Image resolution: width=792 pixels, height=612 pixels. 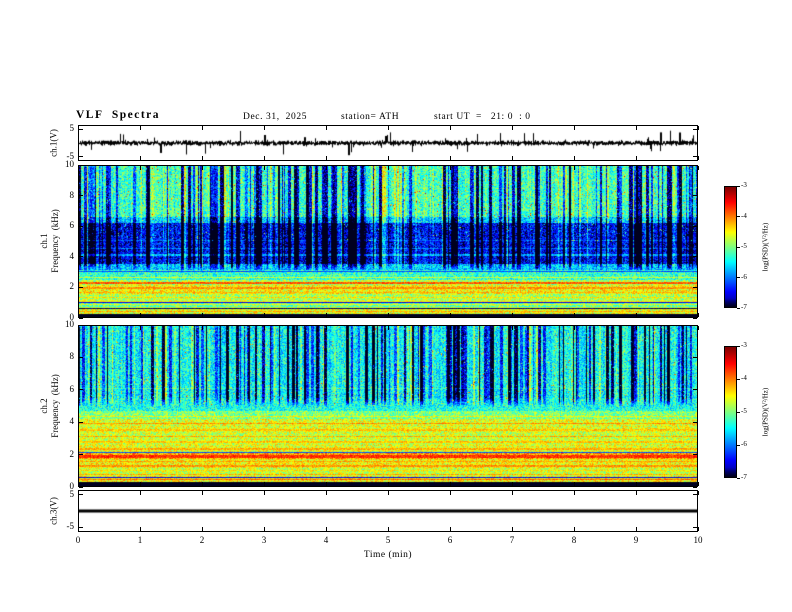 What do you see at coordinates (326, 540) in the screenshot?
I see `x-tick-label: 4` at bounding box center [326, 540].